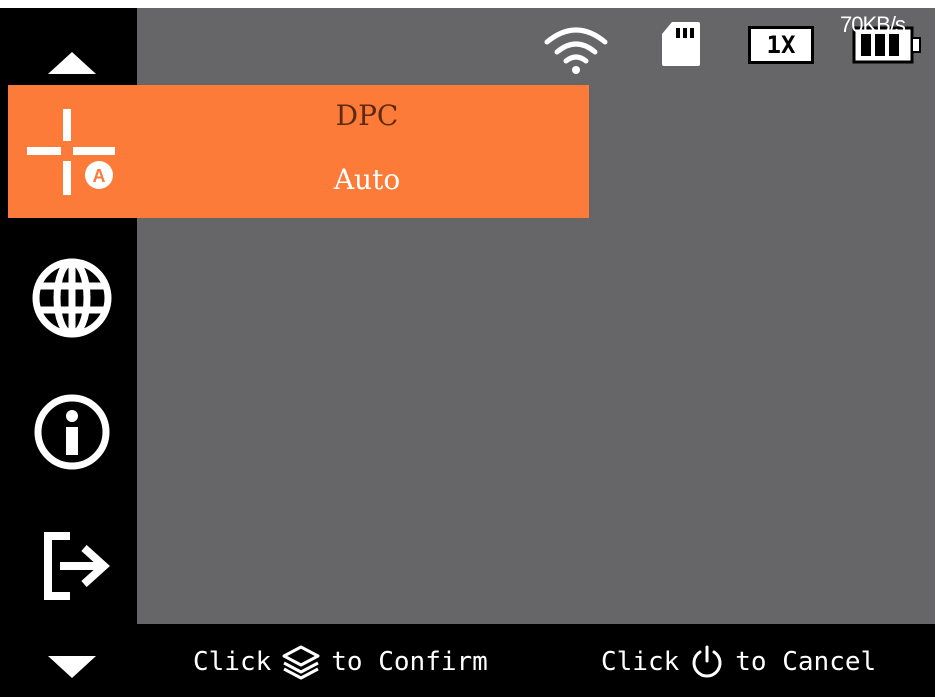  I want to click on confirm-prefix: Click, so click(232, 662).